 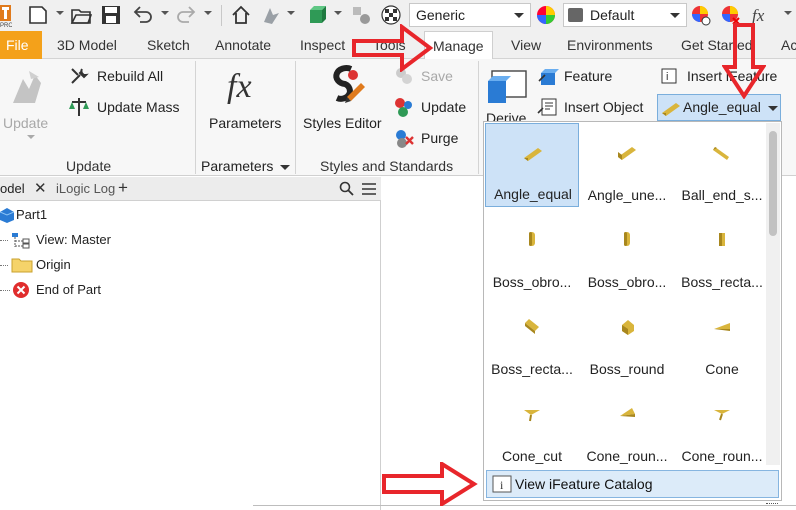 I want to click on svg-text: fx, so click(x=239, y=86).